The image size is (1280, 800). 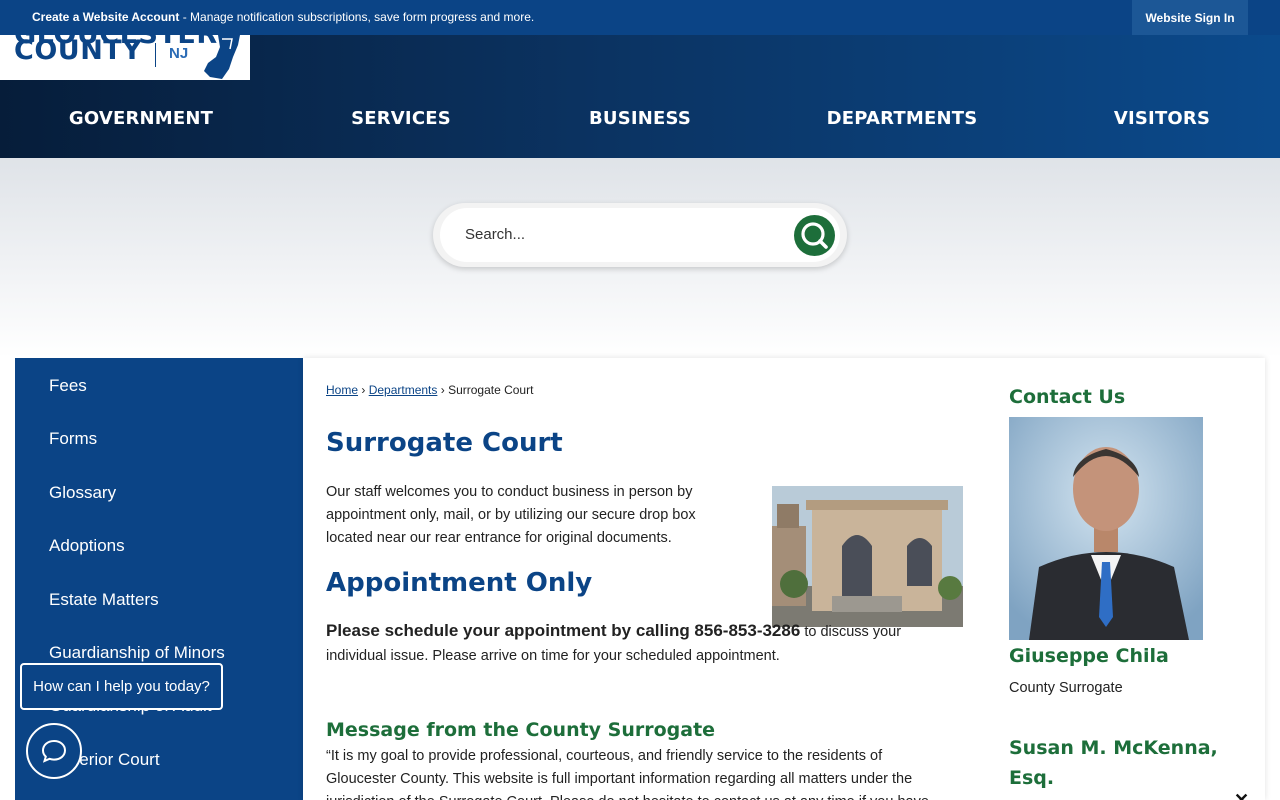 What do you see at coordinates (521, 730) in the screenshot?
I see `message-heading: Message from the County Surrogate` at bounding box center [521, 730].